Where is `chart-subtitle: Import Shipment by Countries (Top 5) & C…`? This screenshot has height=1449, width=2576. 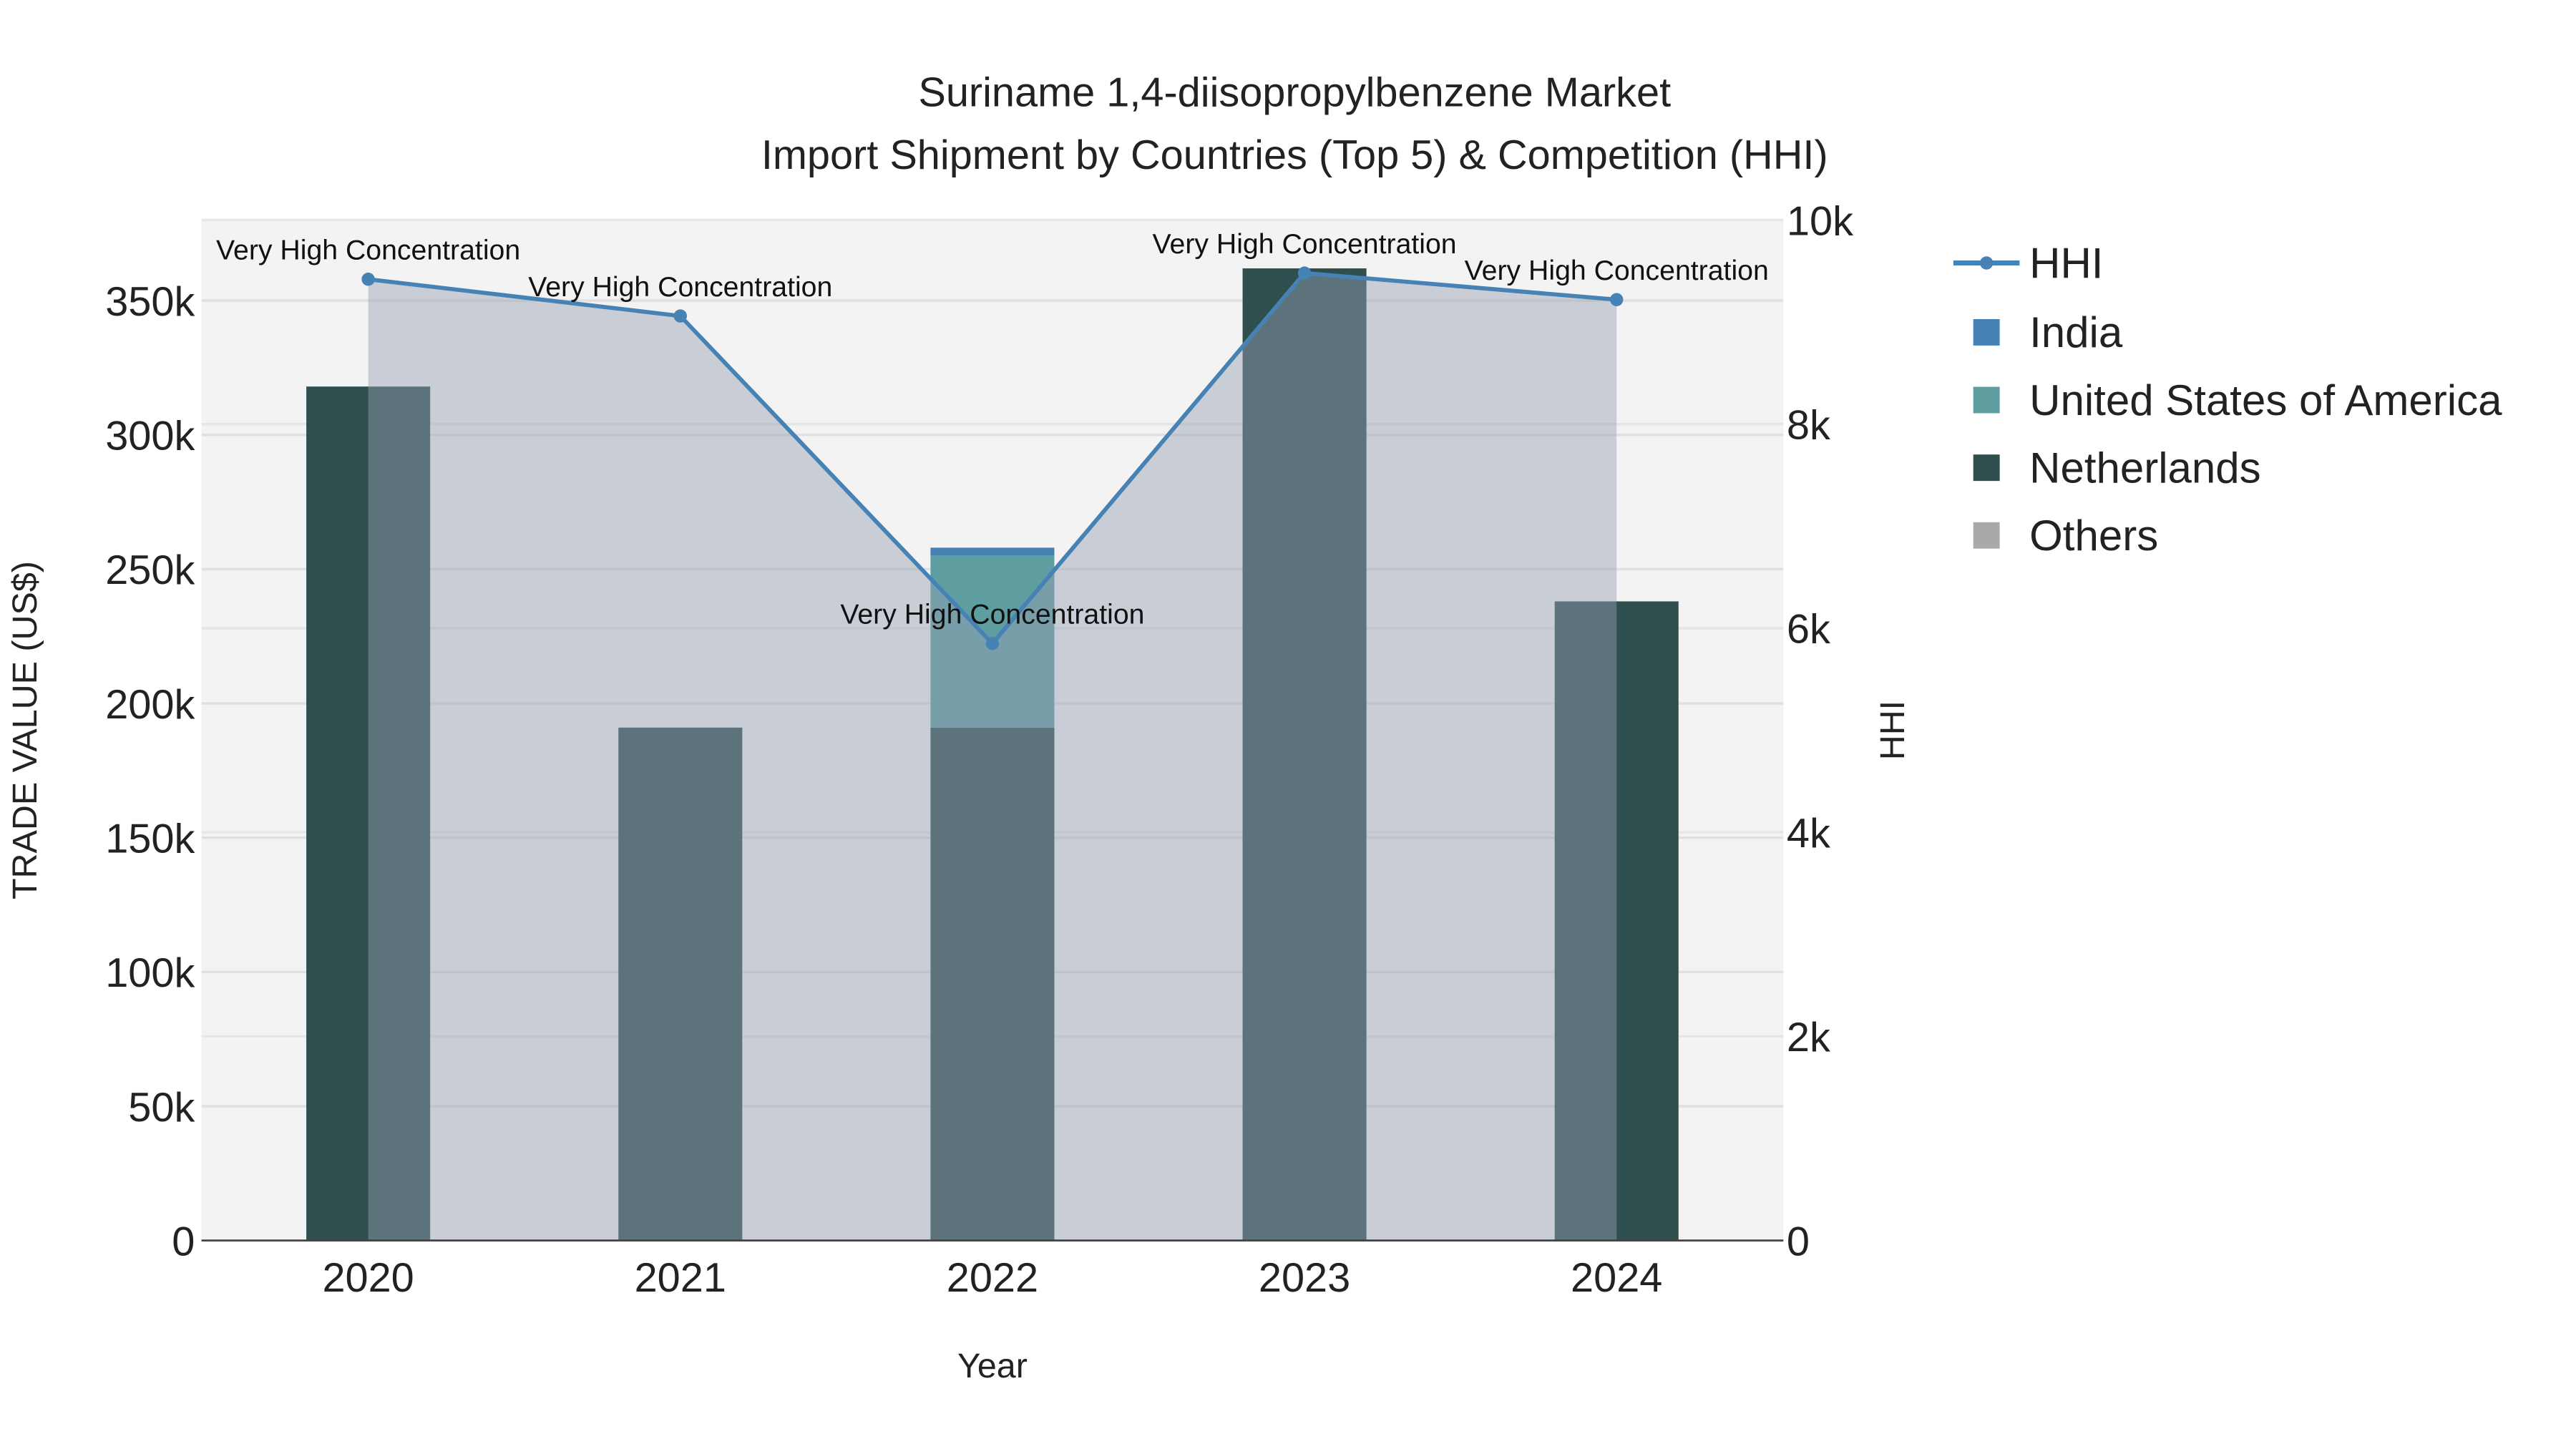 chart-subtitle: Import Shipment by Countries (Top 5) & C… is located at coordinates (1294, 155).